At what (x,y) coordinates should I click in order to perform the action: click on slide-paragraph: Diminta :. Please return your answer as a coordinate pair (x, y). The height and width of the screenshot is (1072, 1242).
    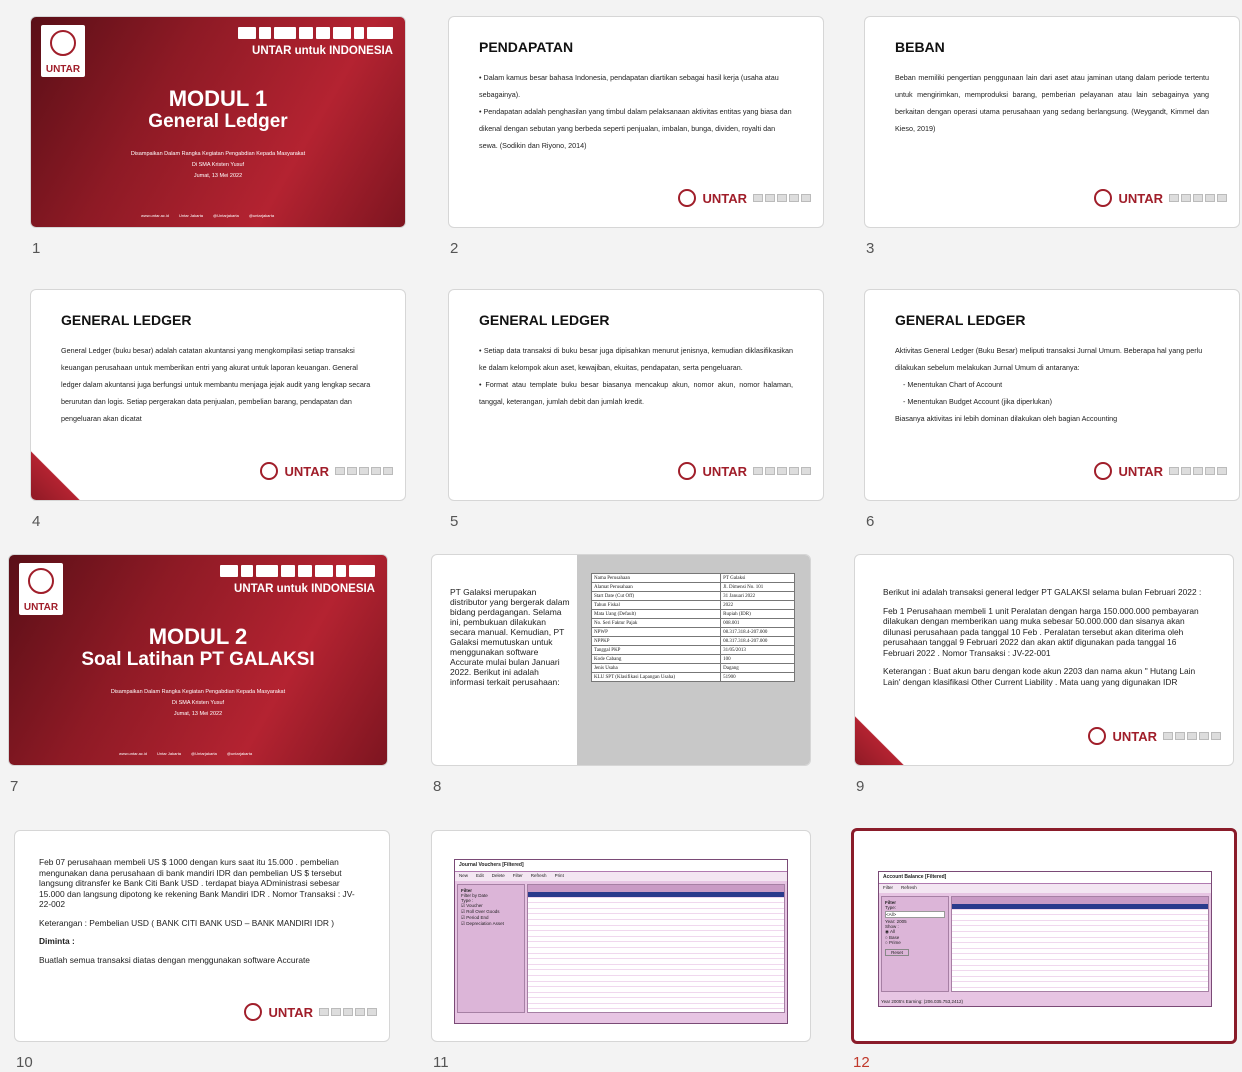
    Looking at the image, I should click on (57, 941).